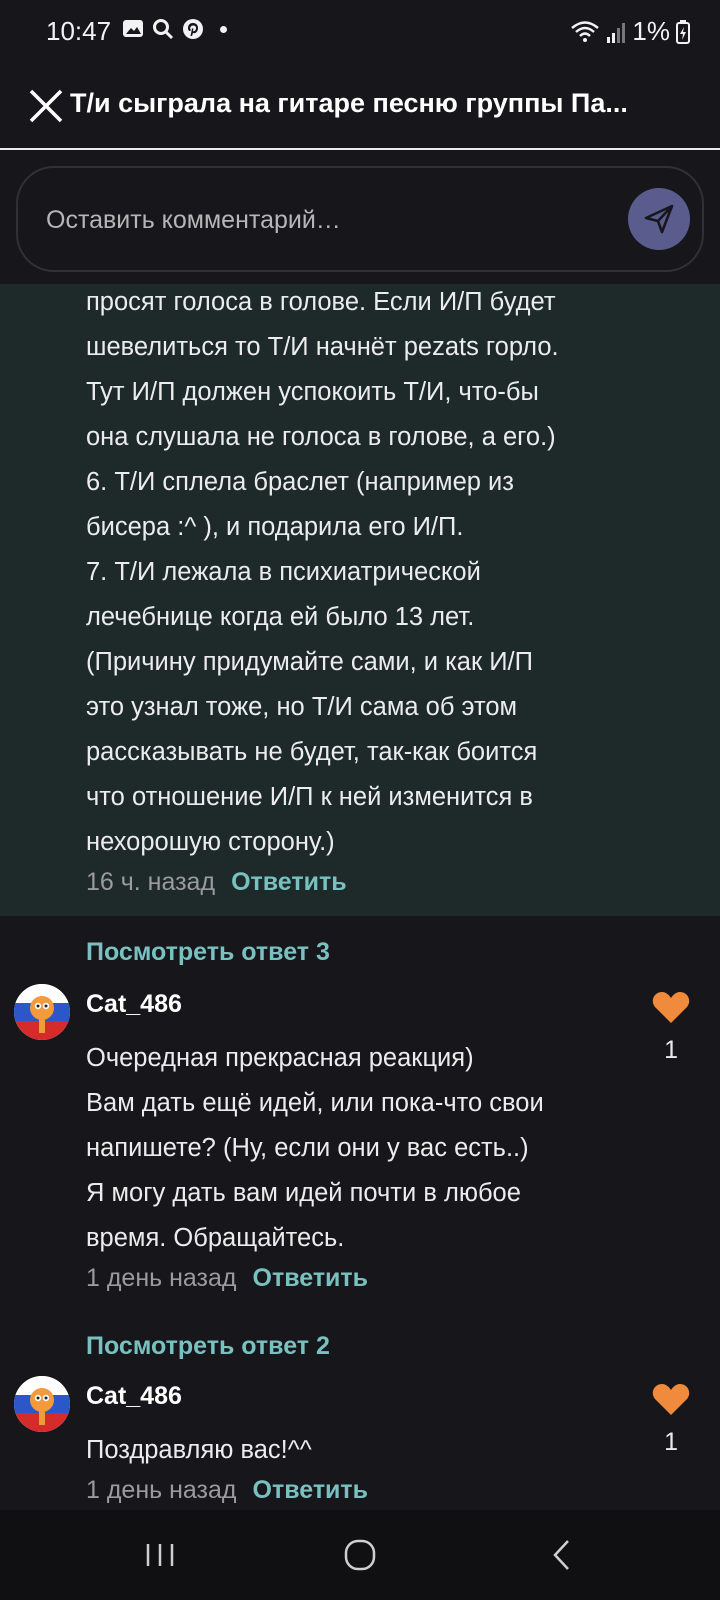 The height and width of the screenshot is (1600, 720). What do you see at coordinates (321, 302) in the screenshot?
I see `comment-line: просят голоса в голове. Если И/П будет` at bounding box center [321, 302].